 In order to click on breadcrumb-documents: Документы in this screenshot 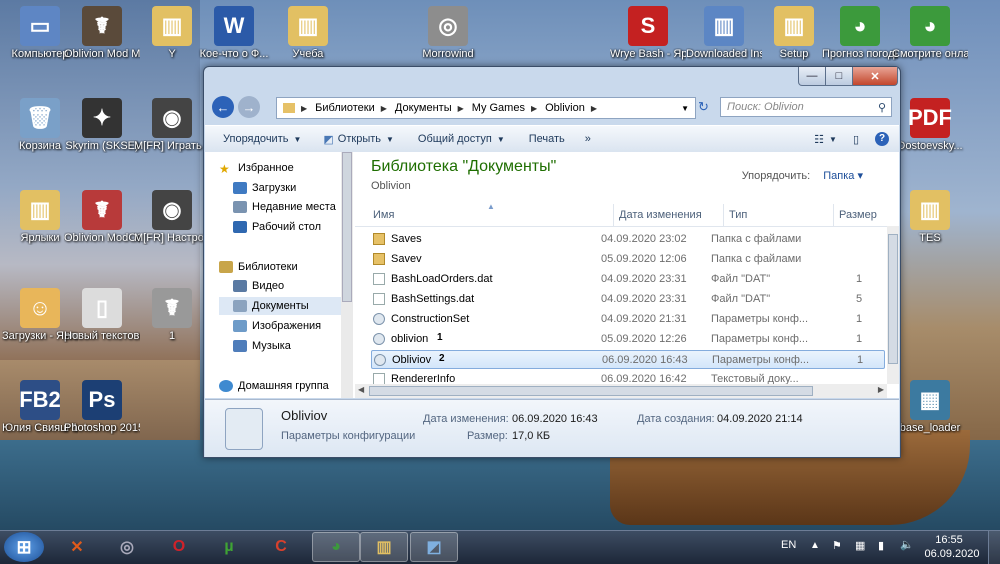, I will do `click(423, 108)`.